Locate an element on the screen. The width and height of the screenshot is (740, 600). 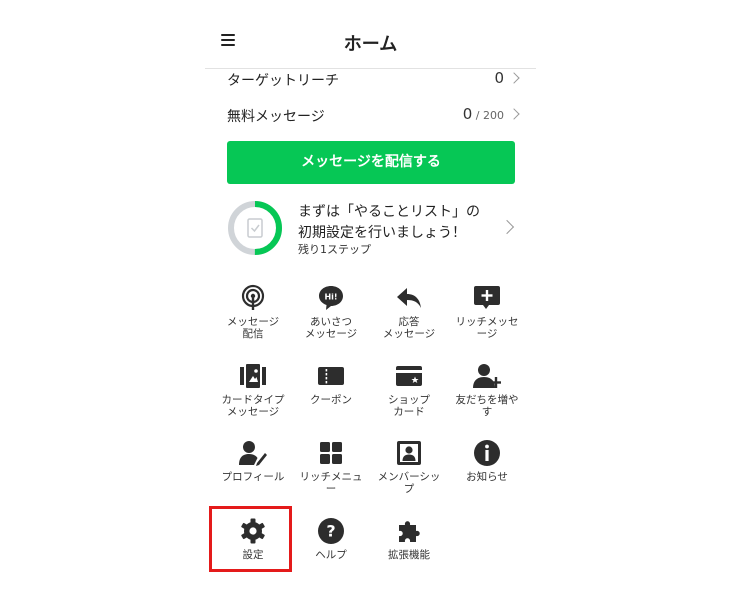
menu-item-label: リッチメニュー is located at coordinates (331, 483).